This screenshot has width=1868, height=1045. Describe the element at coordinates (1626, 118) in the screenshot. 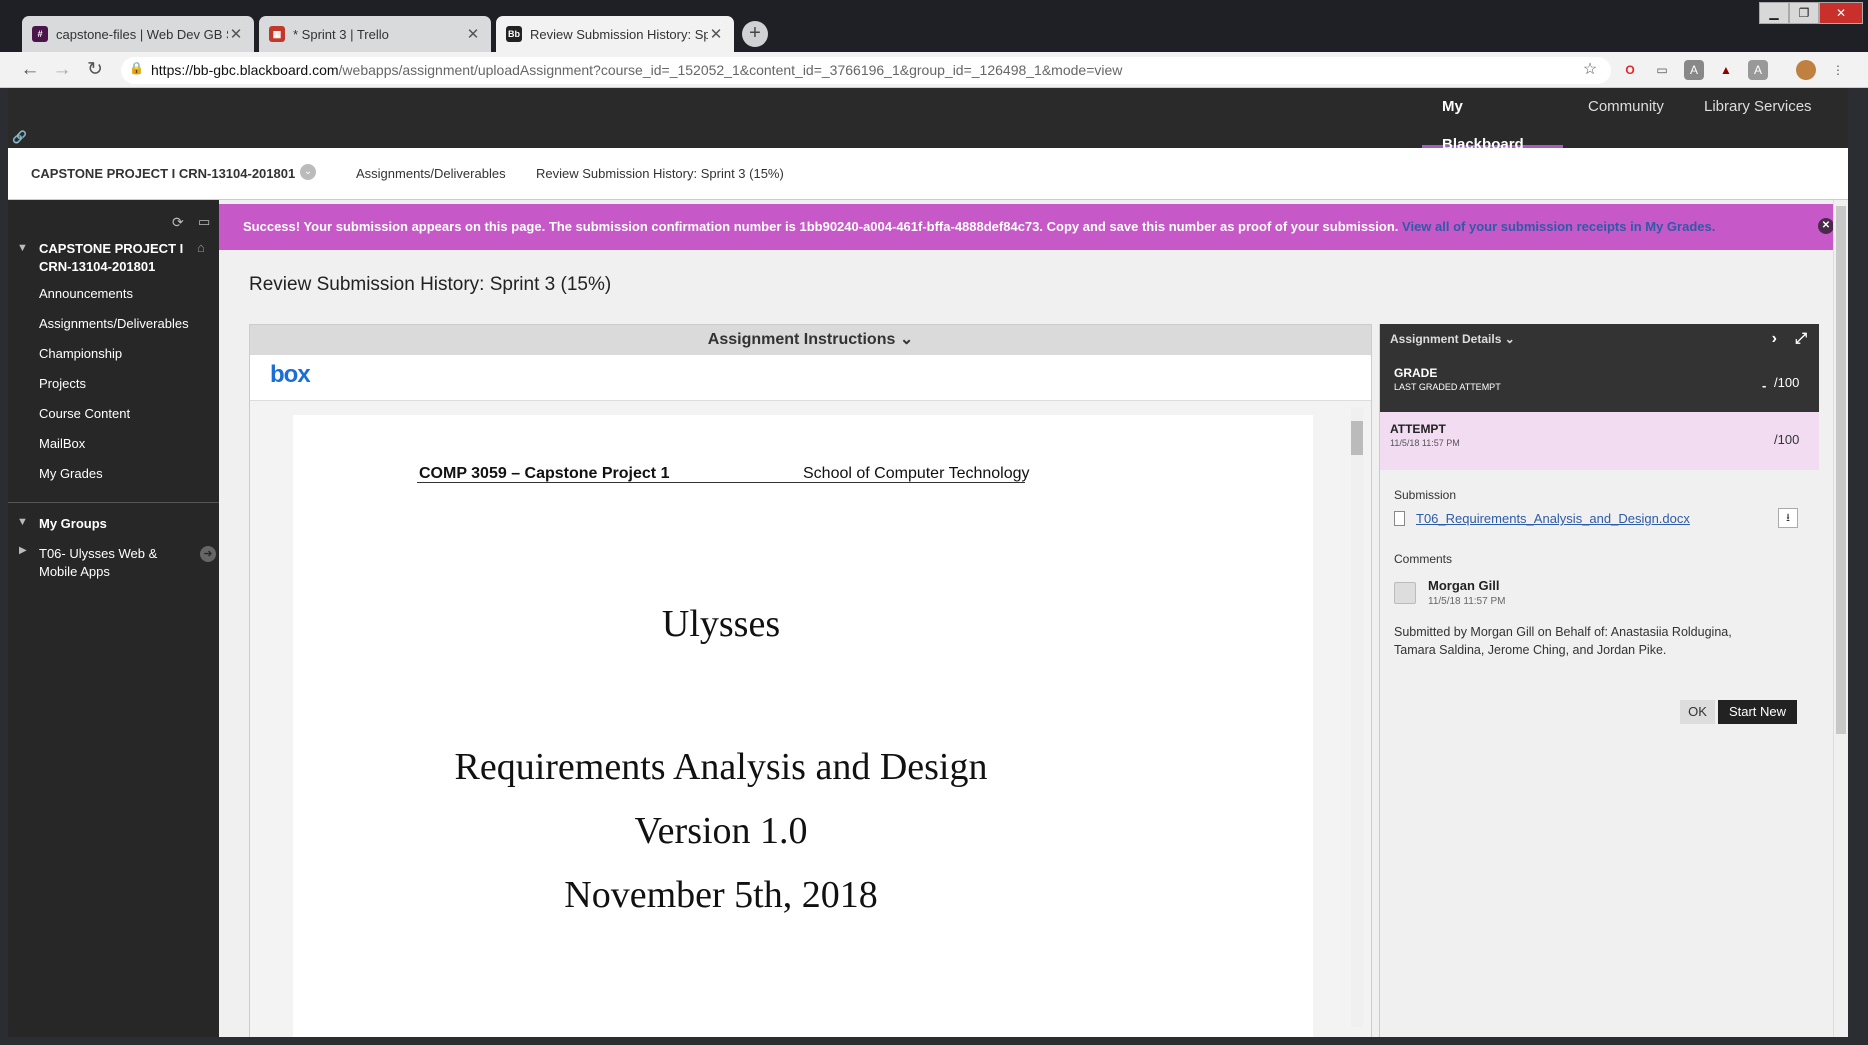

I see `nav-community: Community` at that location.